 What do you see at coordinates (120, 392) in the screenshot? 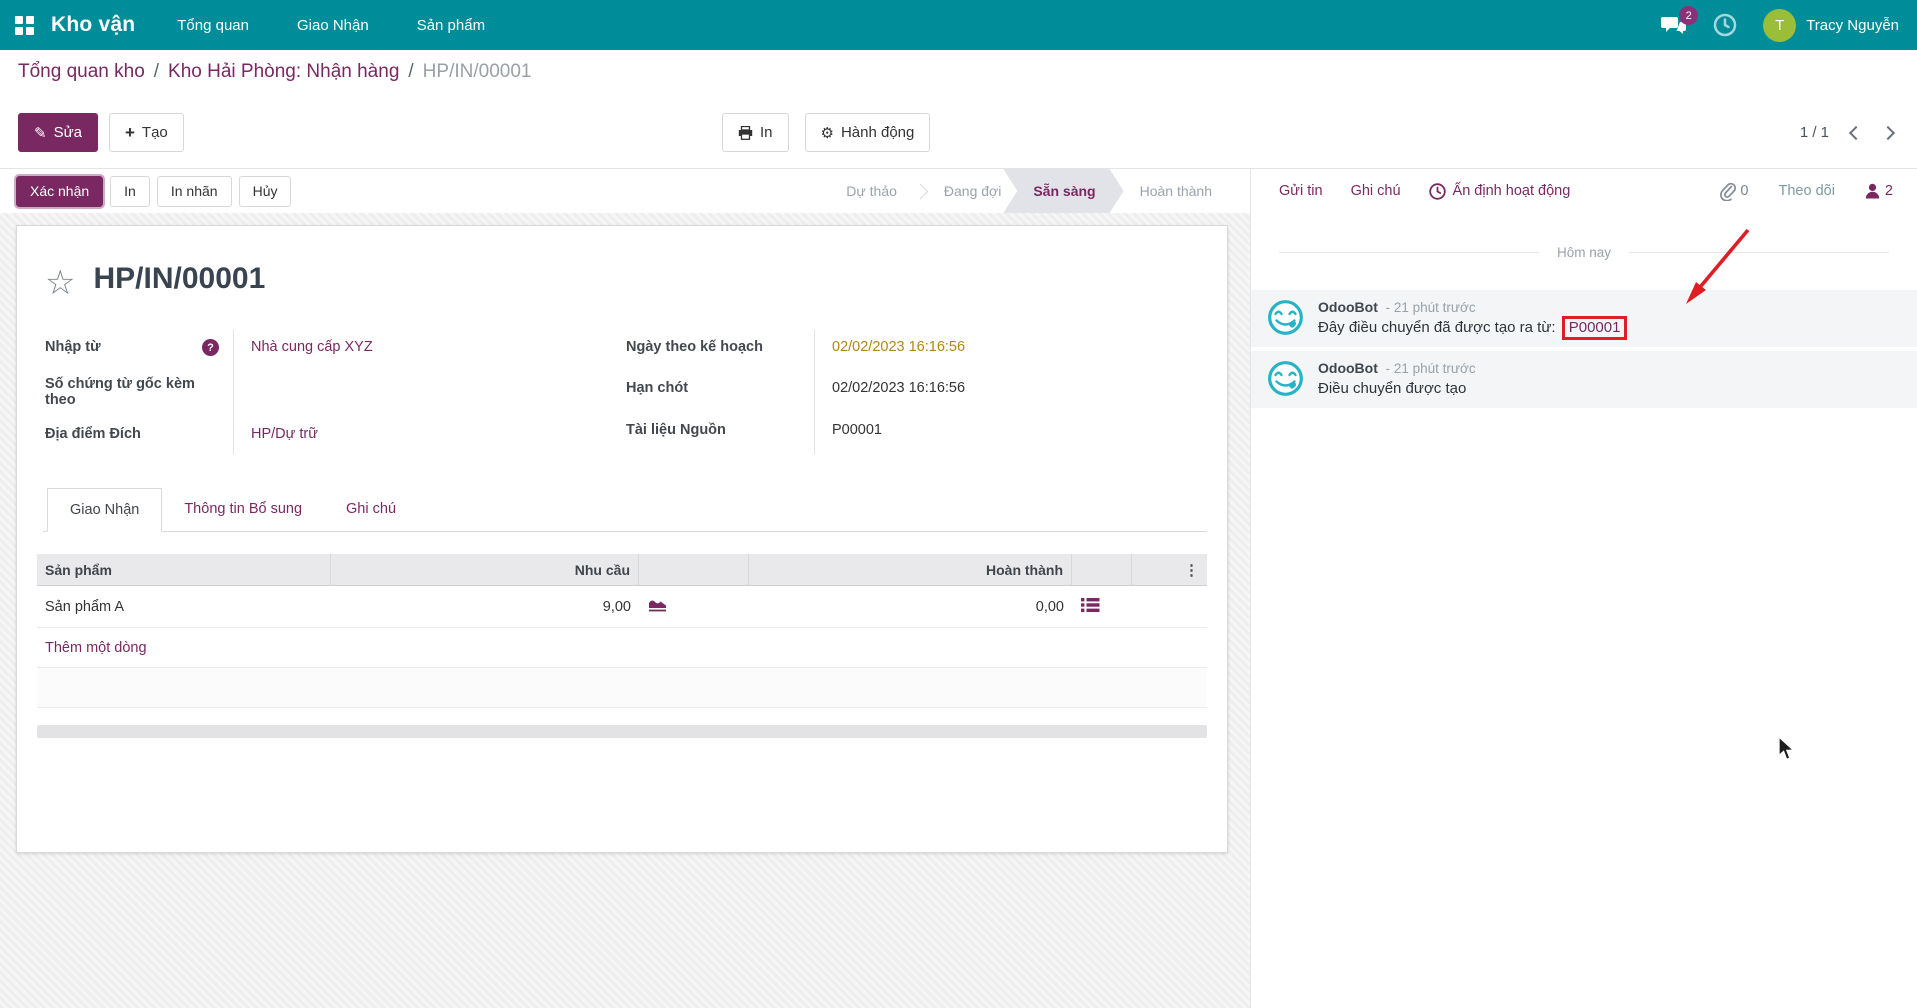
I see `origin-label: Số chứng từ gốc kèm theo` at bounding box center [120, 392].